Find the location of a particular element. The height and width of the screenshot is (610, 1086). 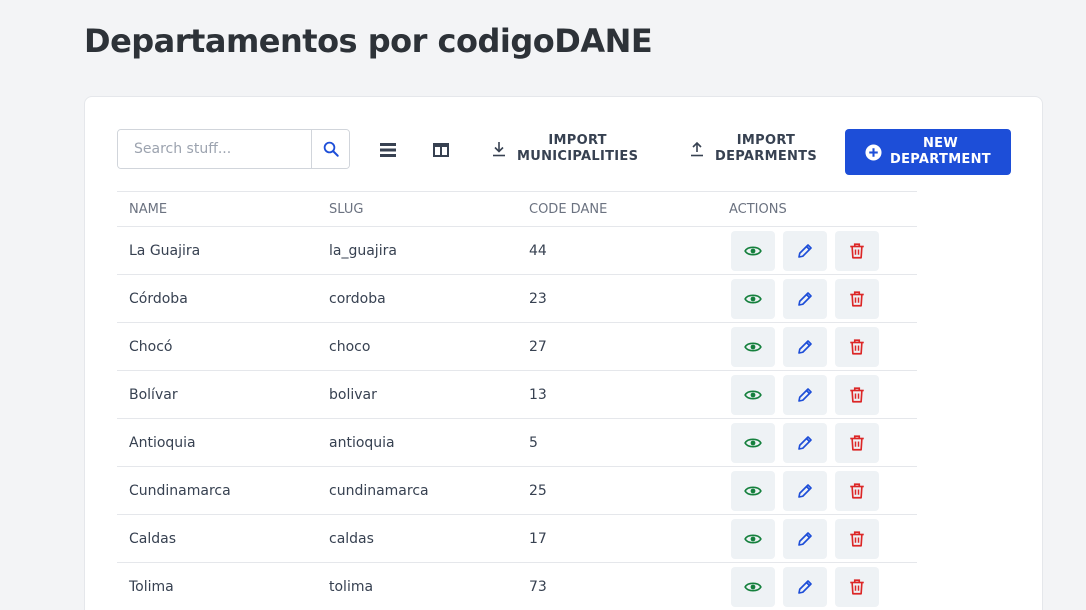

cell-slug: la_guajira is located at coordinates (363, 250).